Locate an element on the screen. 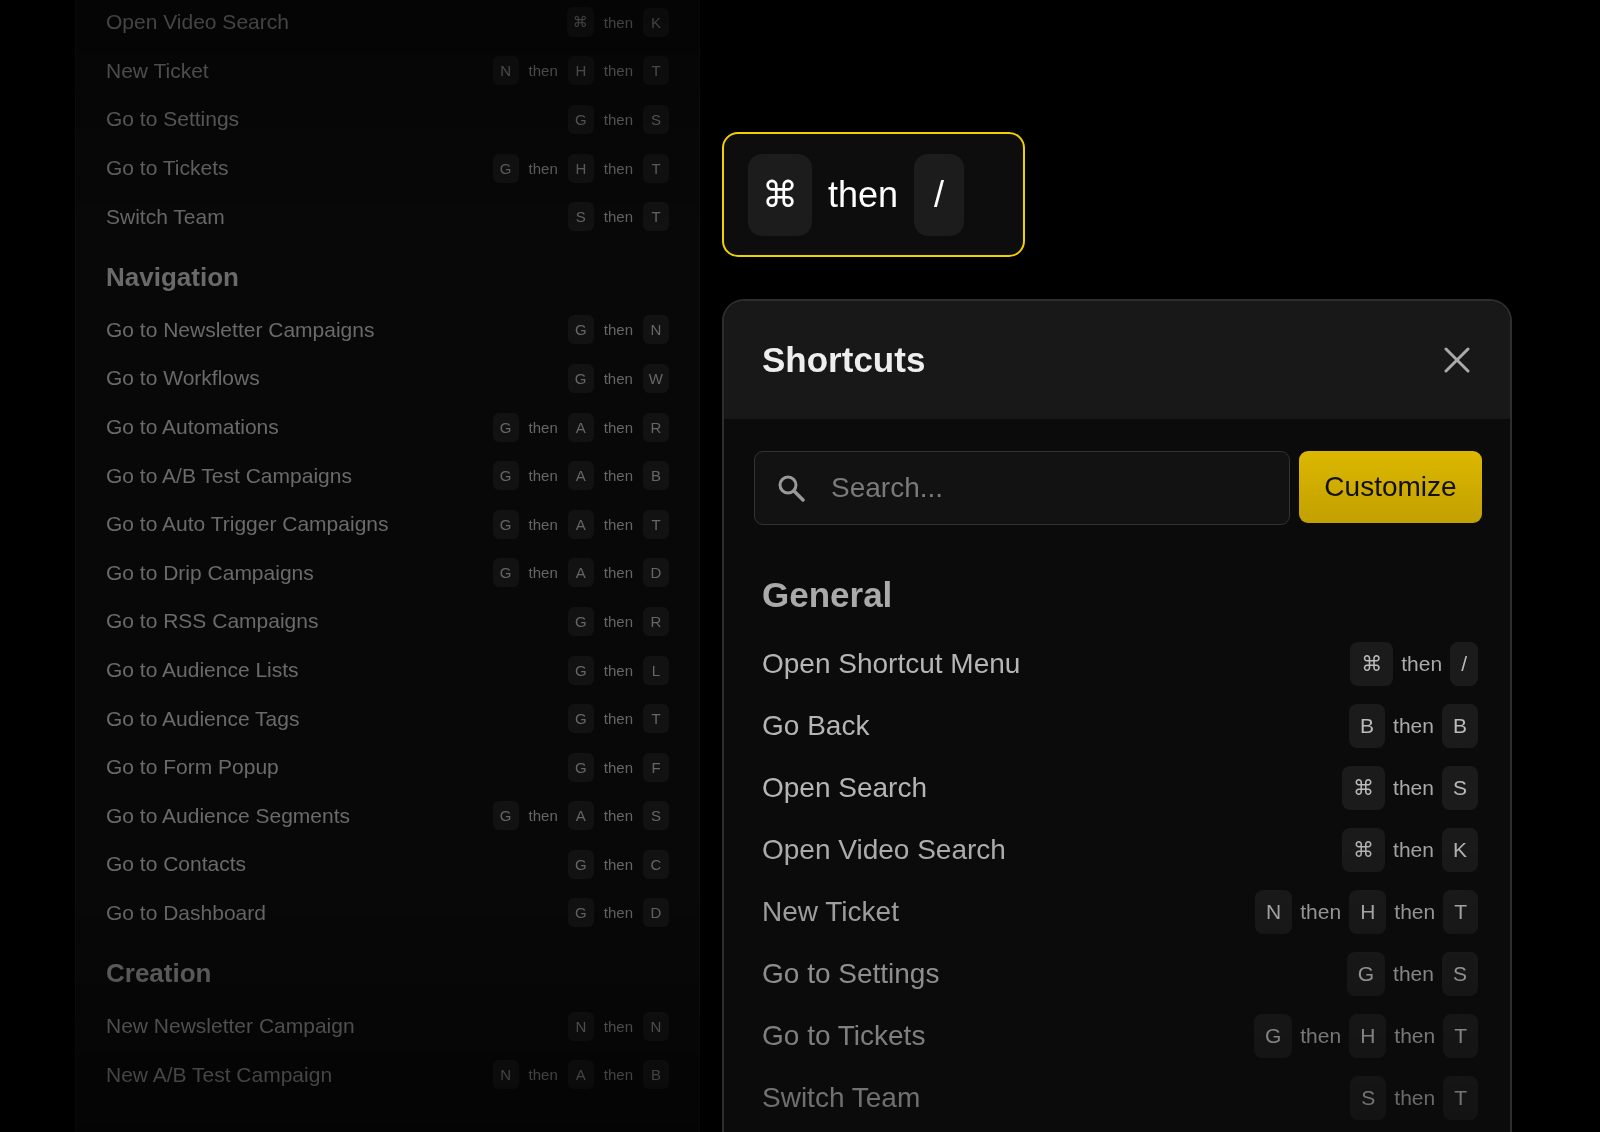 The image size is (1600, 1132). key-cap: R is located at coordinates (656, 427).